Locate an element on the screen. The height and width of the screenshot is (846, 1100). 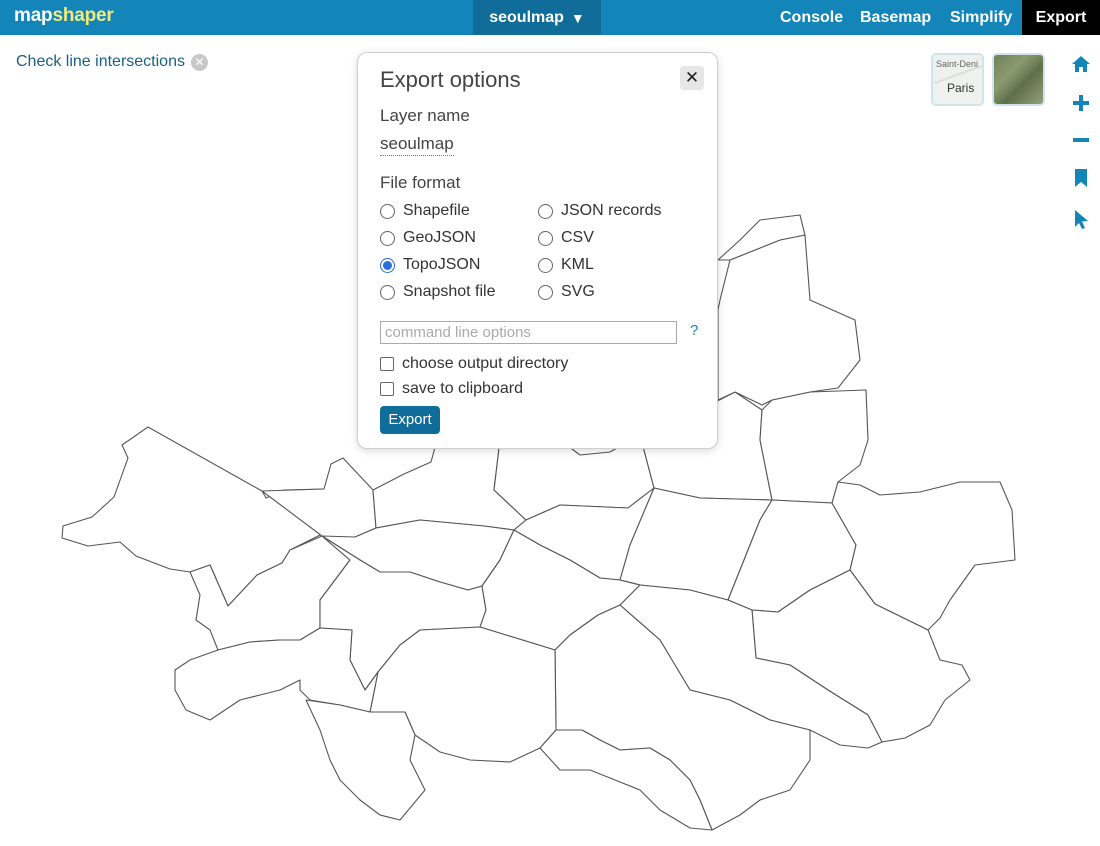
app-logo: mapshaper is located at coordinates (64, 16).